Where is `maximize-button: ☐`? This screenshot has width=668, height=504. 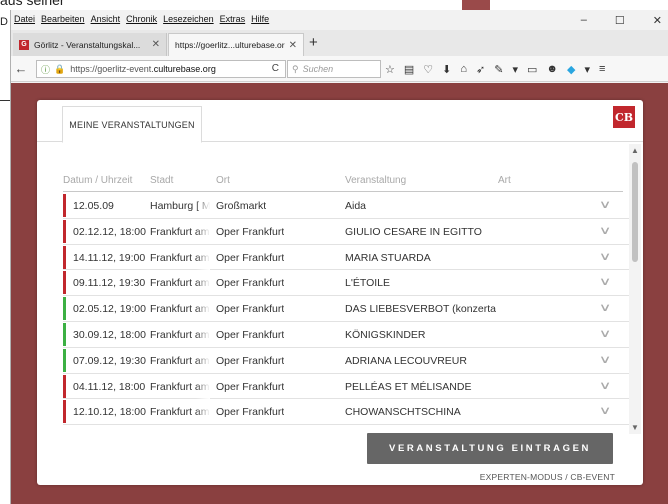
maximize-button: ☐ is located at coordinates (620, 20).